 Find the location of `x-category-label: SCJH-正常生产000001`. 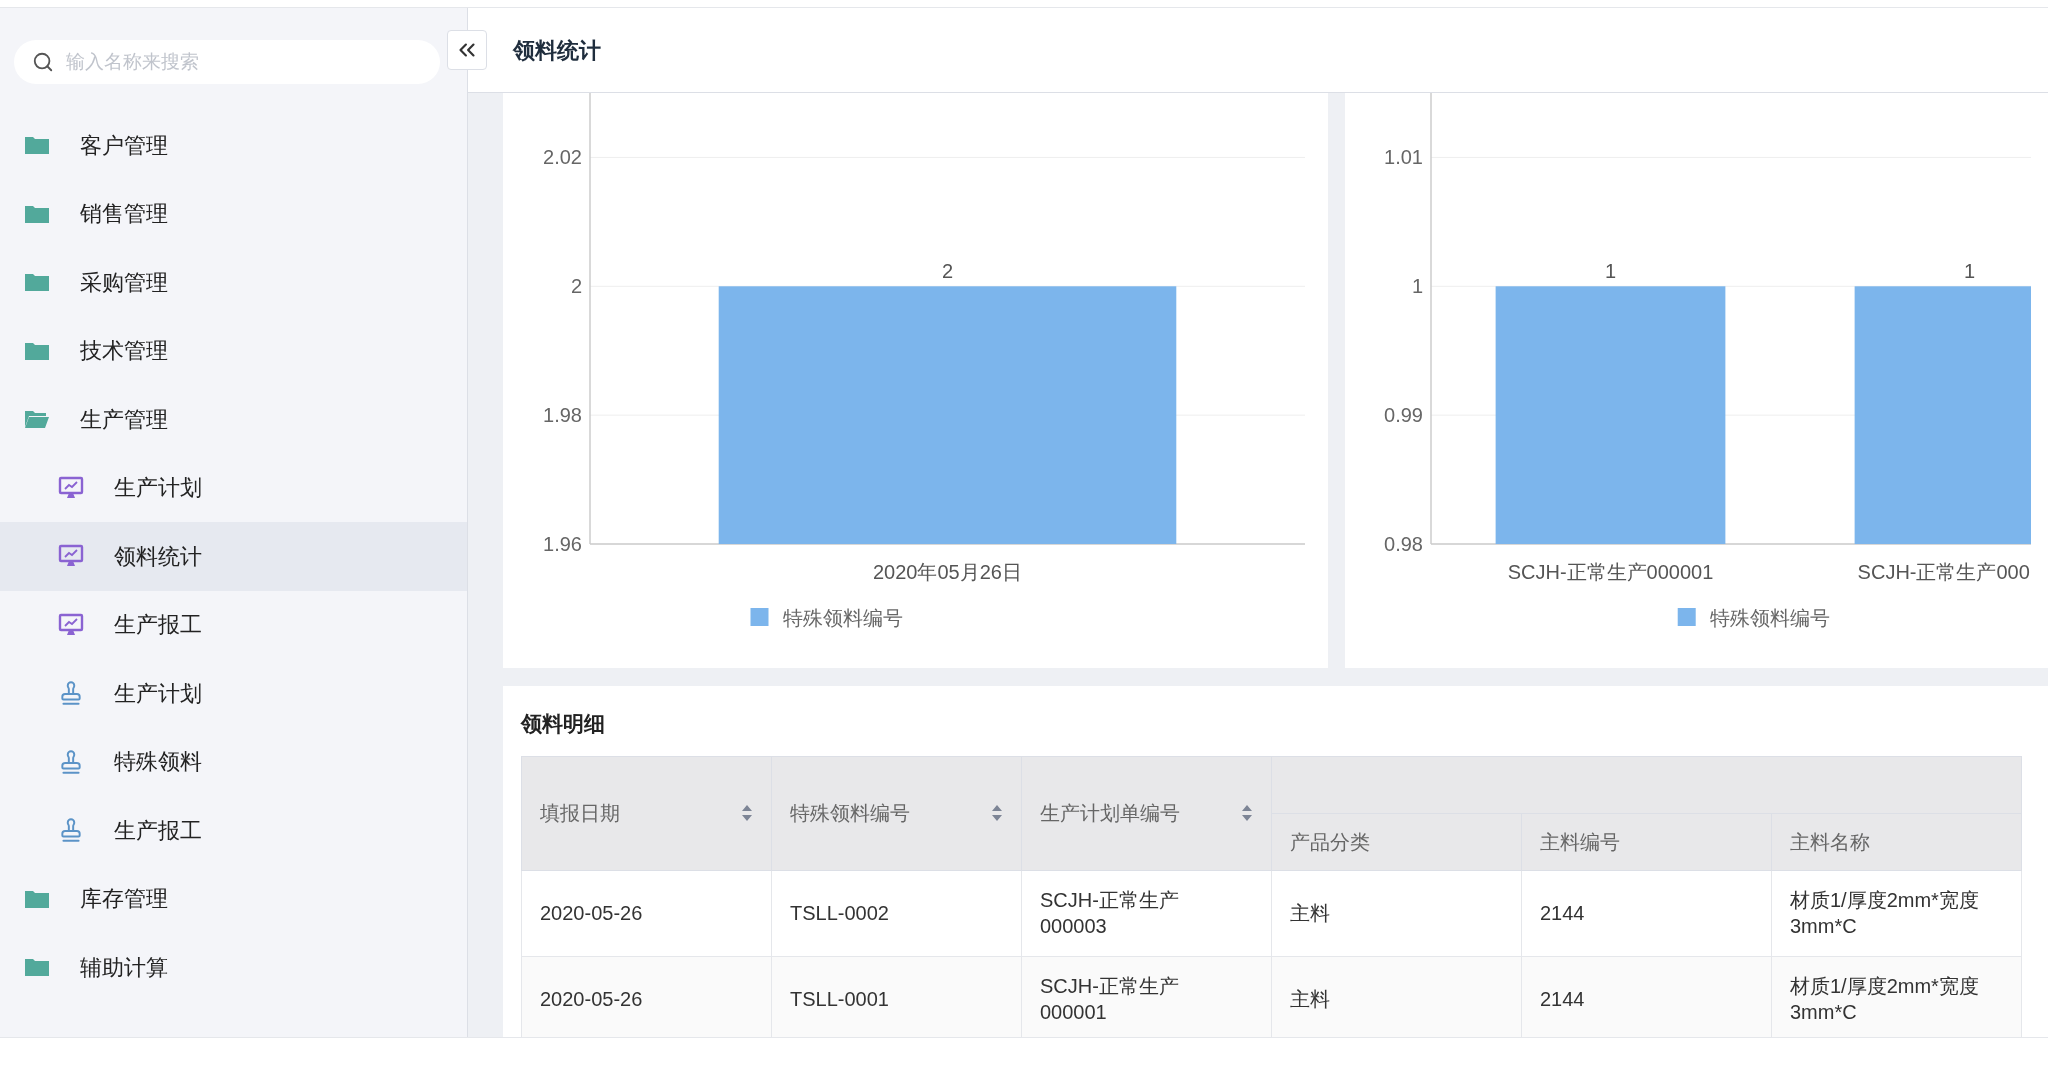

x-category-label: SCJH-正常生产000001 is located at coordinates (1610, 572).